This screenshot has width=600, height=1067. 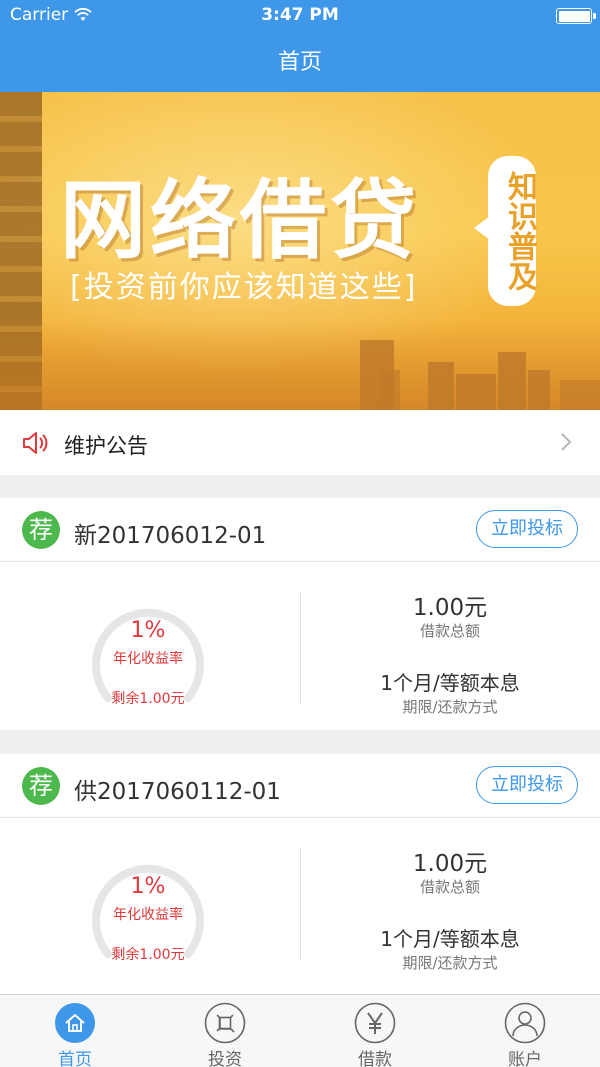 I want to click on user-icon, so click(x=525, y=1023).